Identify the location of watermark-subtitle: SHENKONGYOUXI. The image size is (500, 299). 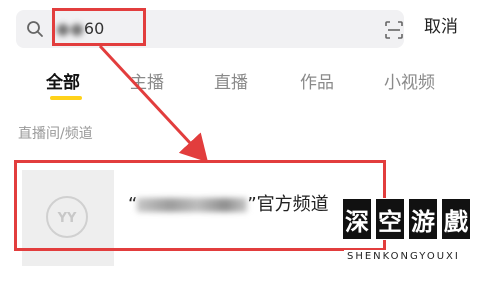
(403, 256).